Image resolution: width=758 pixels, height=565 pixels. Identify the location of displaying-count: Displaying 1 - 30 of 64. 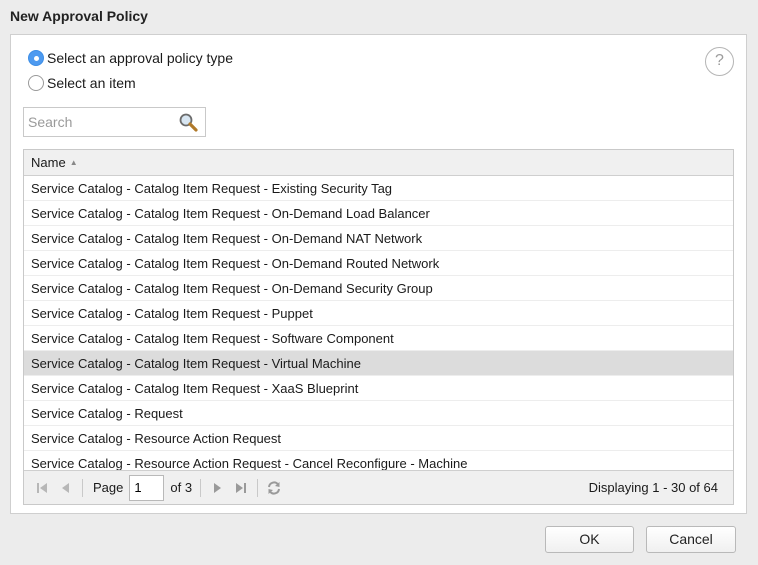
(653, 487).